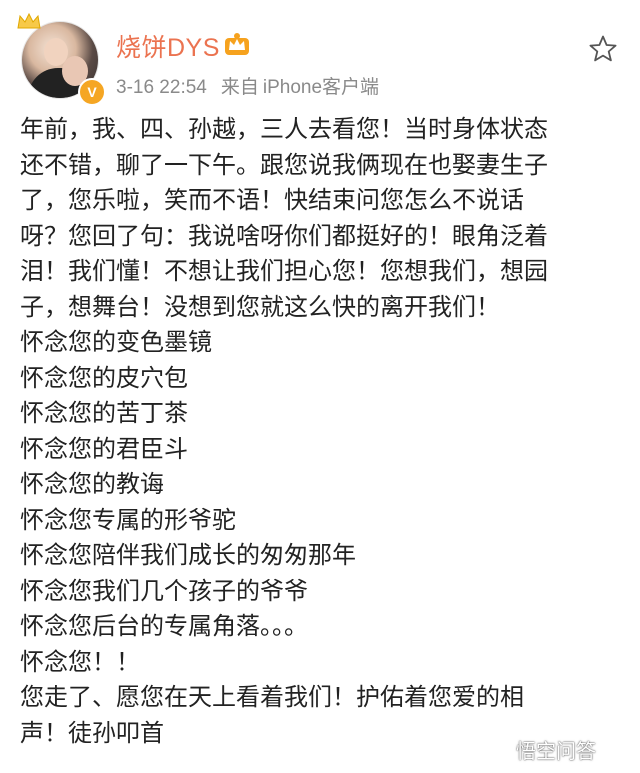  What do you see at coordinates (92, 92) in the screenshot?
I see `verified-icon: V` at bounding box center [92, 92].